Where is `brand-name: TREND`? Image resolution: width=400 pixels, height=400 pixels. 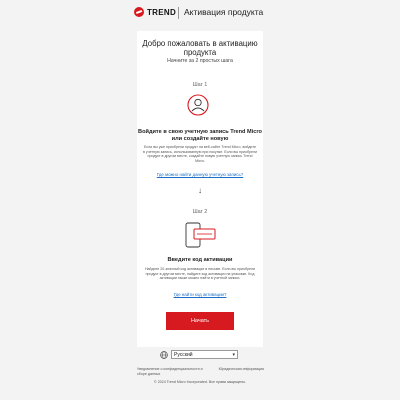 brand-name: TREND is located at coordinates (162, 12).